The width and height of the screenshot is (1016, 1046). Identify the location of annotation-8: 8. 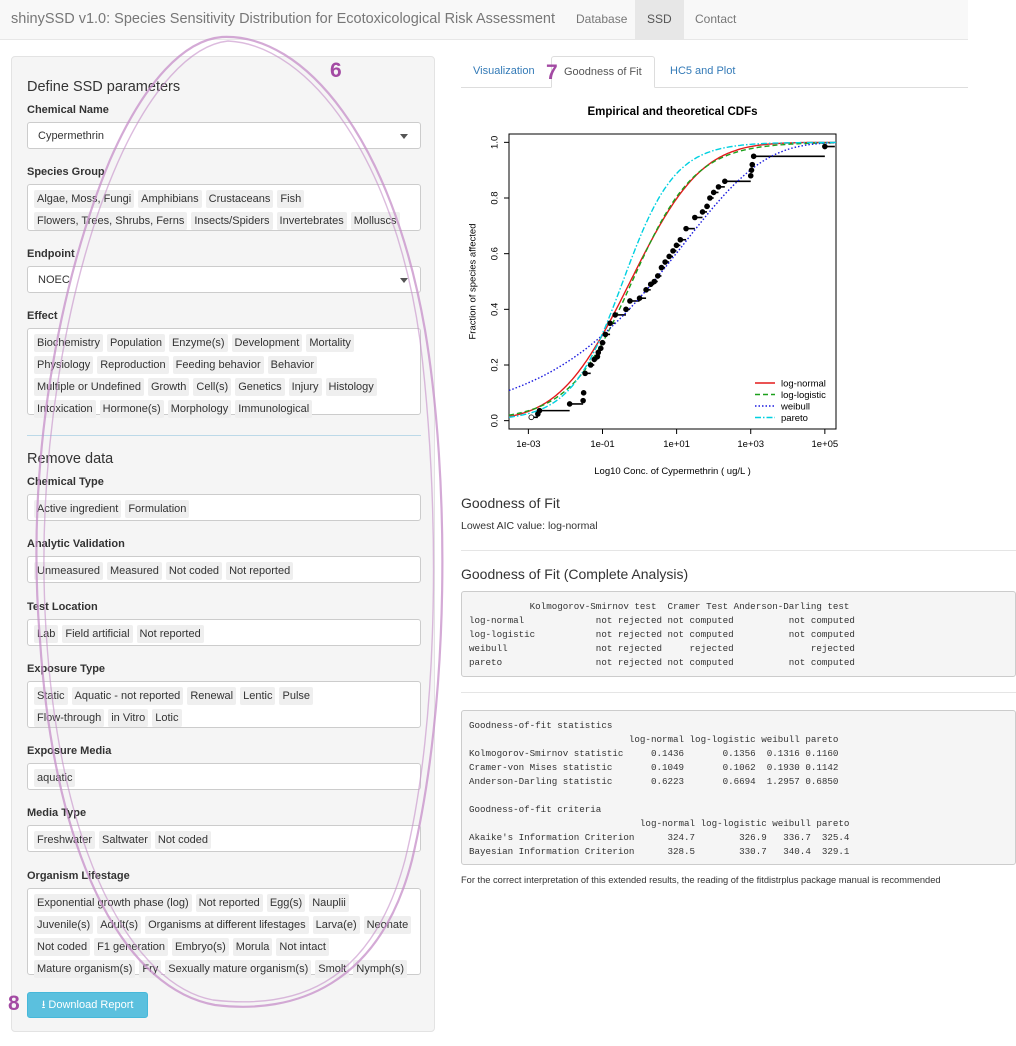
(14, 1003).